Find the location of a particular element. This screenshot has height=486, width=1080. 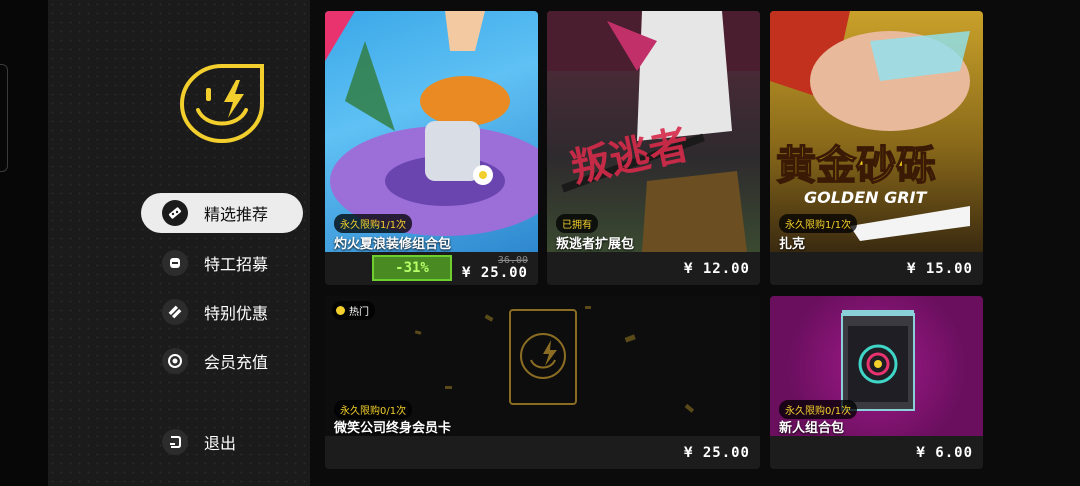

item-title: 灼火夏浪装修组合包 is located at coordinates (393, 244).